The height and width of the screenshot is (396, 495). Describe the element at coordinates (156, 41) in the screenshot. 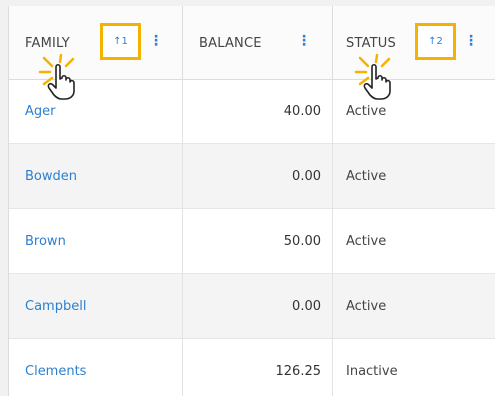

I see `column-menu-icon-family: ⋮` at that location.